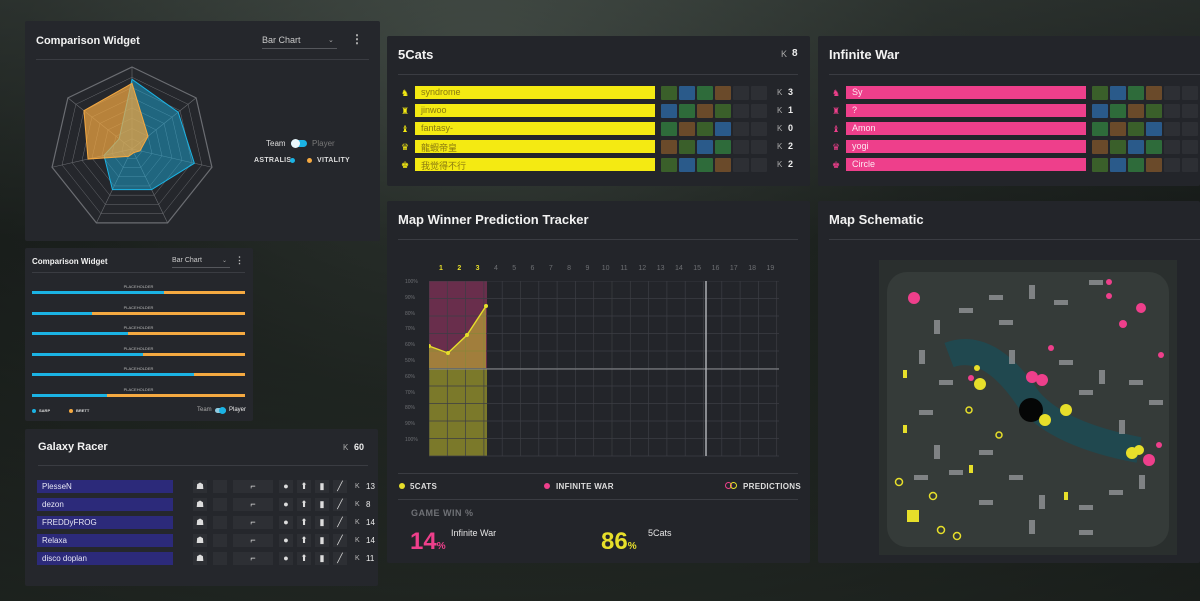 This screenshot has height=601, width=1200. I want to click on knife-icon: ╱, so click(340, 522).